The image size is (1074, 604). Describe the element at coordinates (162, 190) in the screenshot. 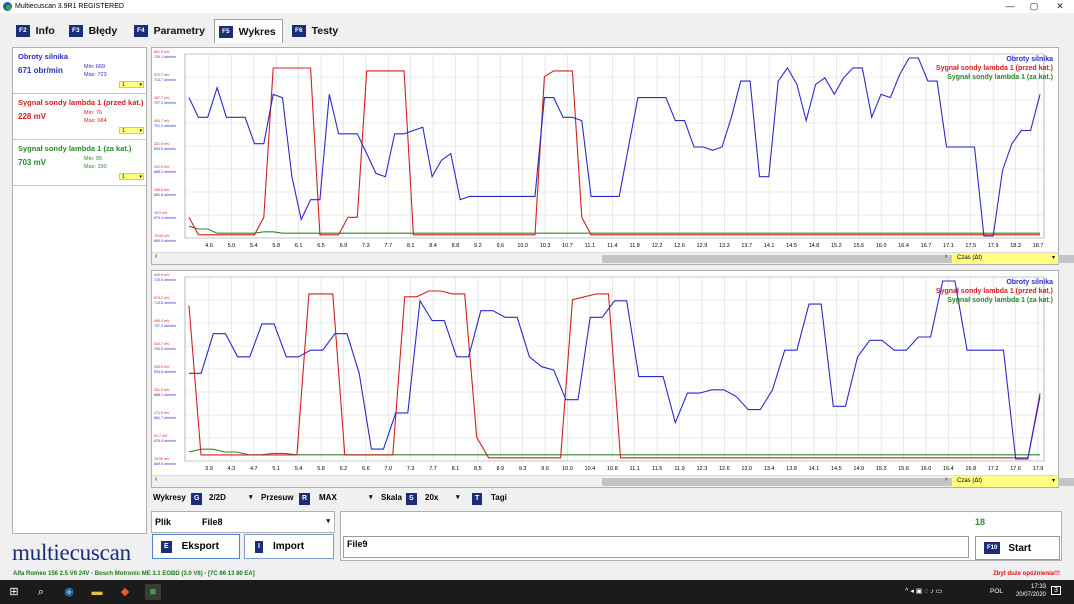

I see `y-tick-label-mv: 159.9 mV` at that location.